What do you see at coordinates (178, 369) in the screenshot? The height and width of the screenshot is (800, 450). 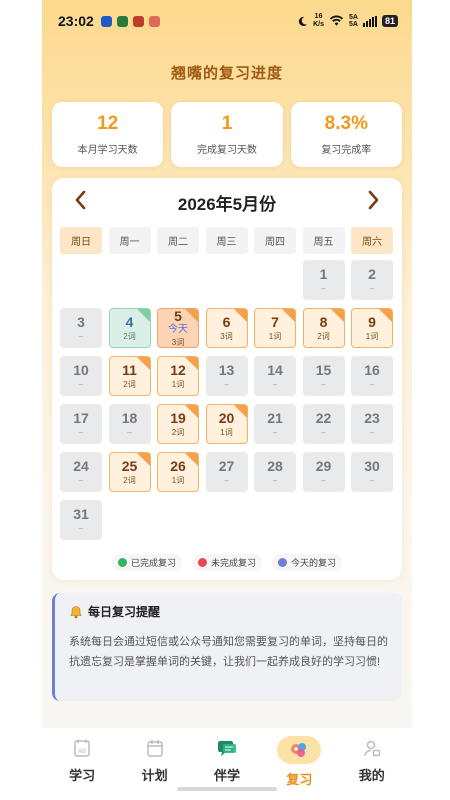 I see `day-number: 12` at bounding box center [178, 369].